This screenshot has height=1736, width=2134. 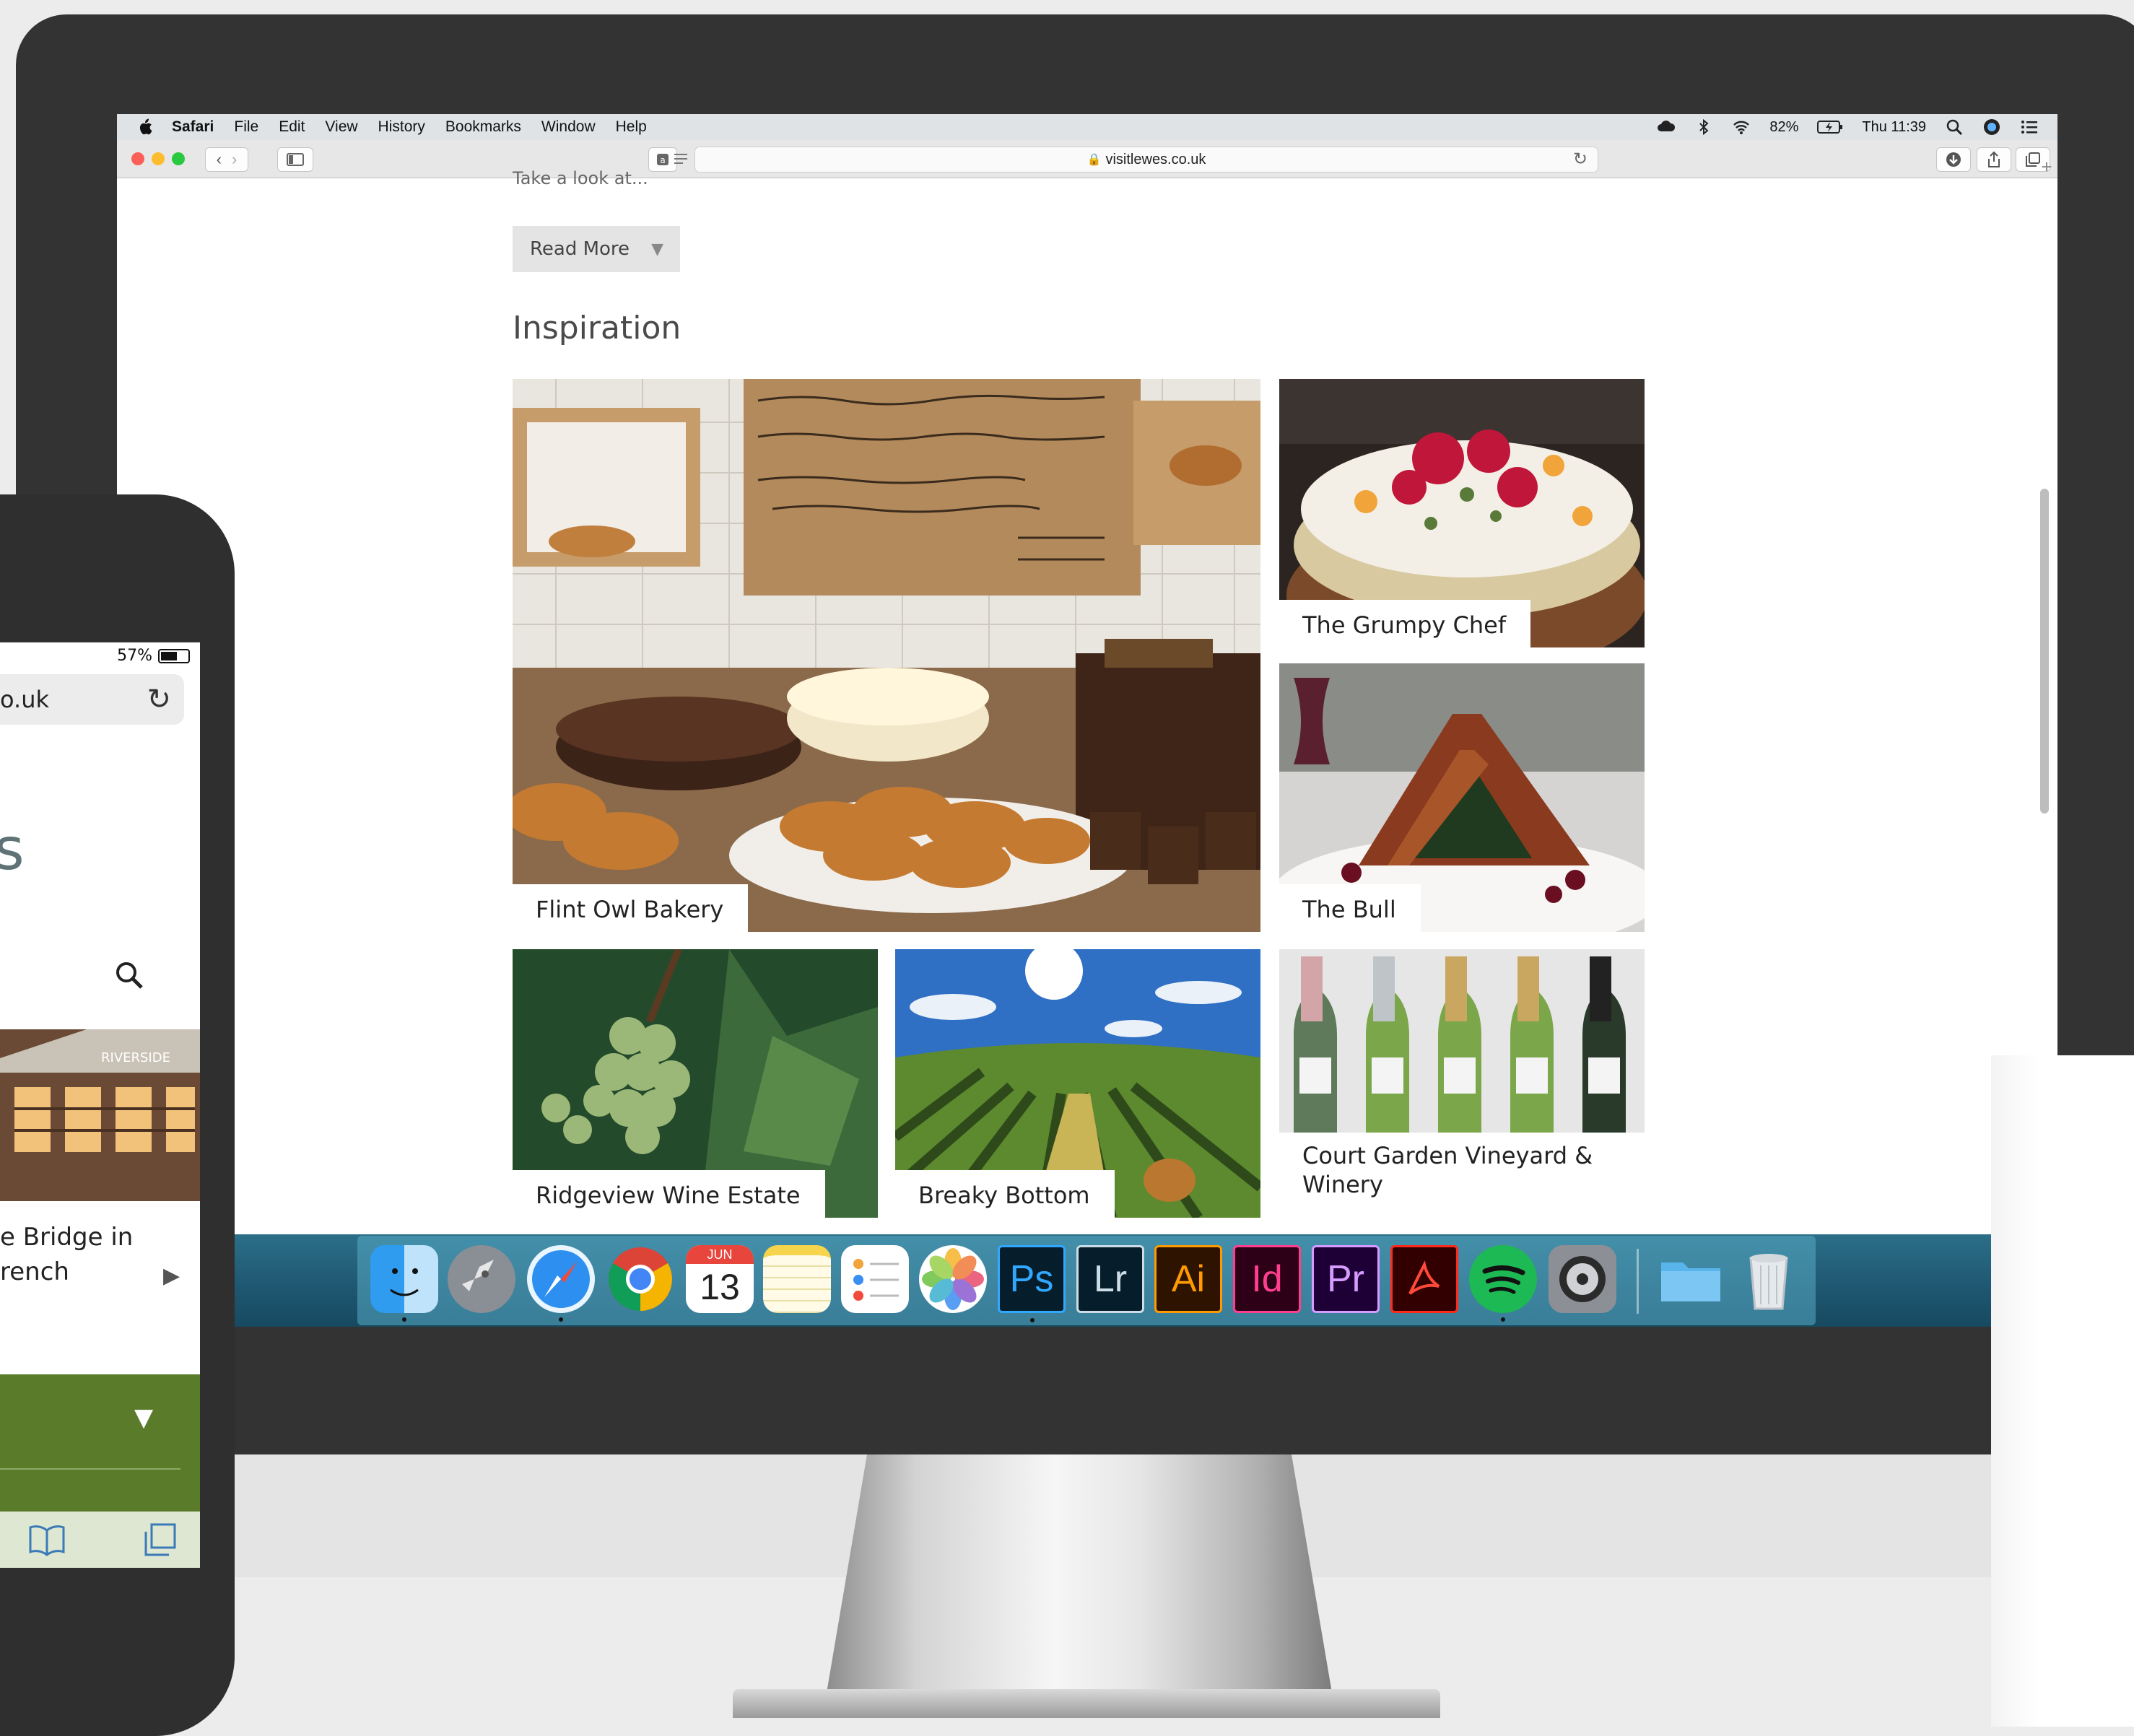 I want to click on lightroom-icon: Lr, so click(x=1110, y=1279).